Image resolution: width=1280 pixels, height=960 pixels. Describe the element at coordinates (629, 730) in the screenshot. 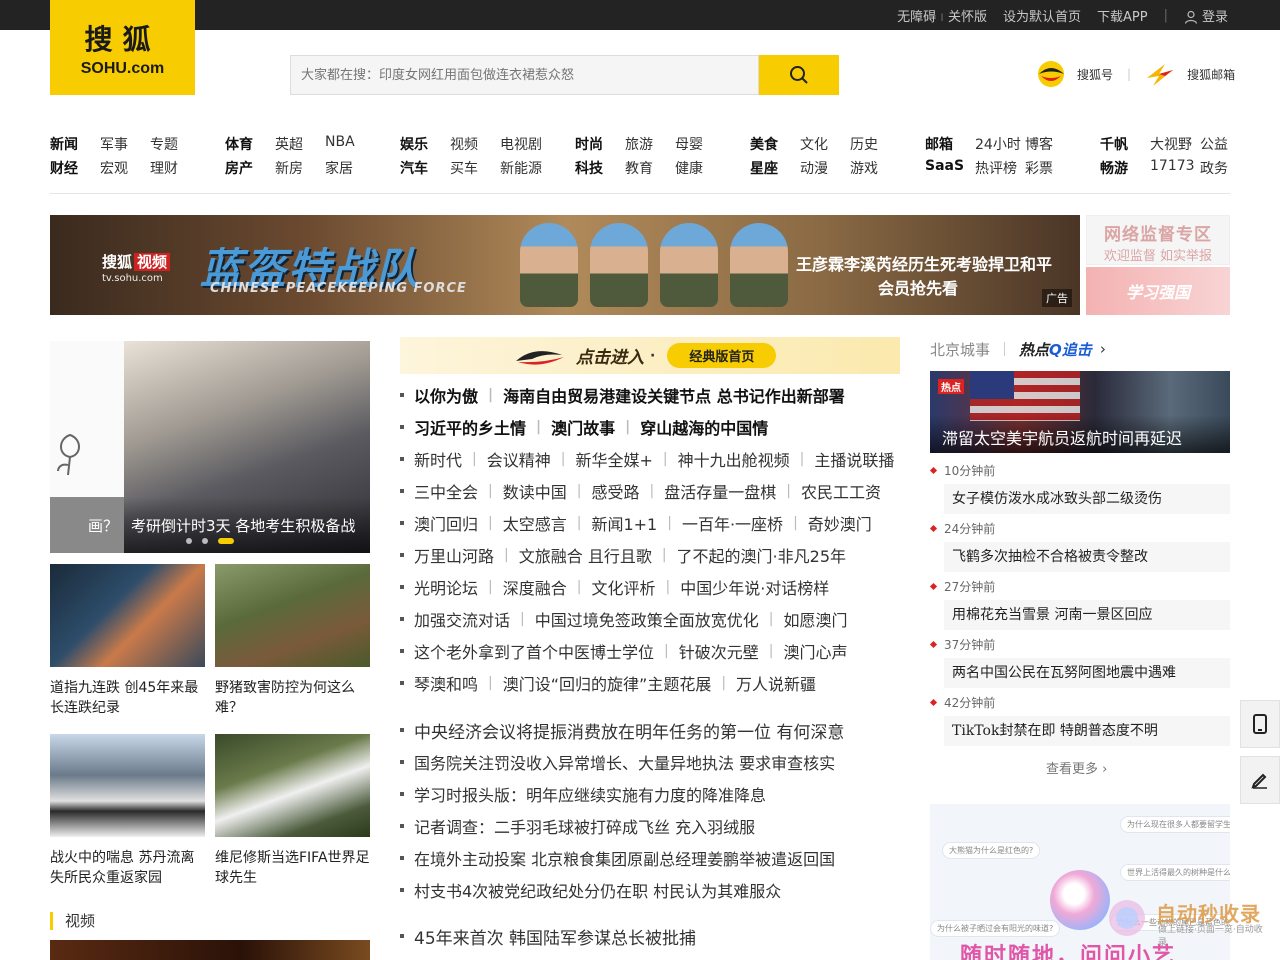

I see `news-link: 中央经济会议将提振消费放在明年任务的第一位 有何深意` at that location.